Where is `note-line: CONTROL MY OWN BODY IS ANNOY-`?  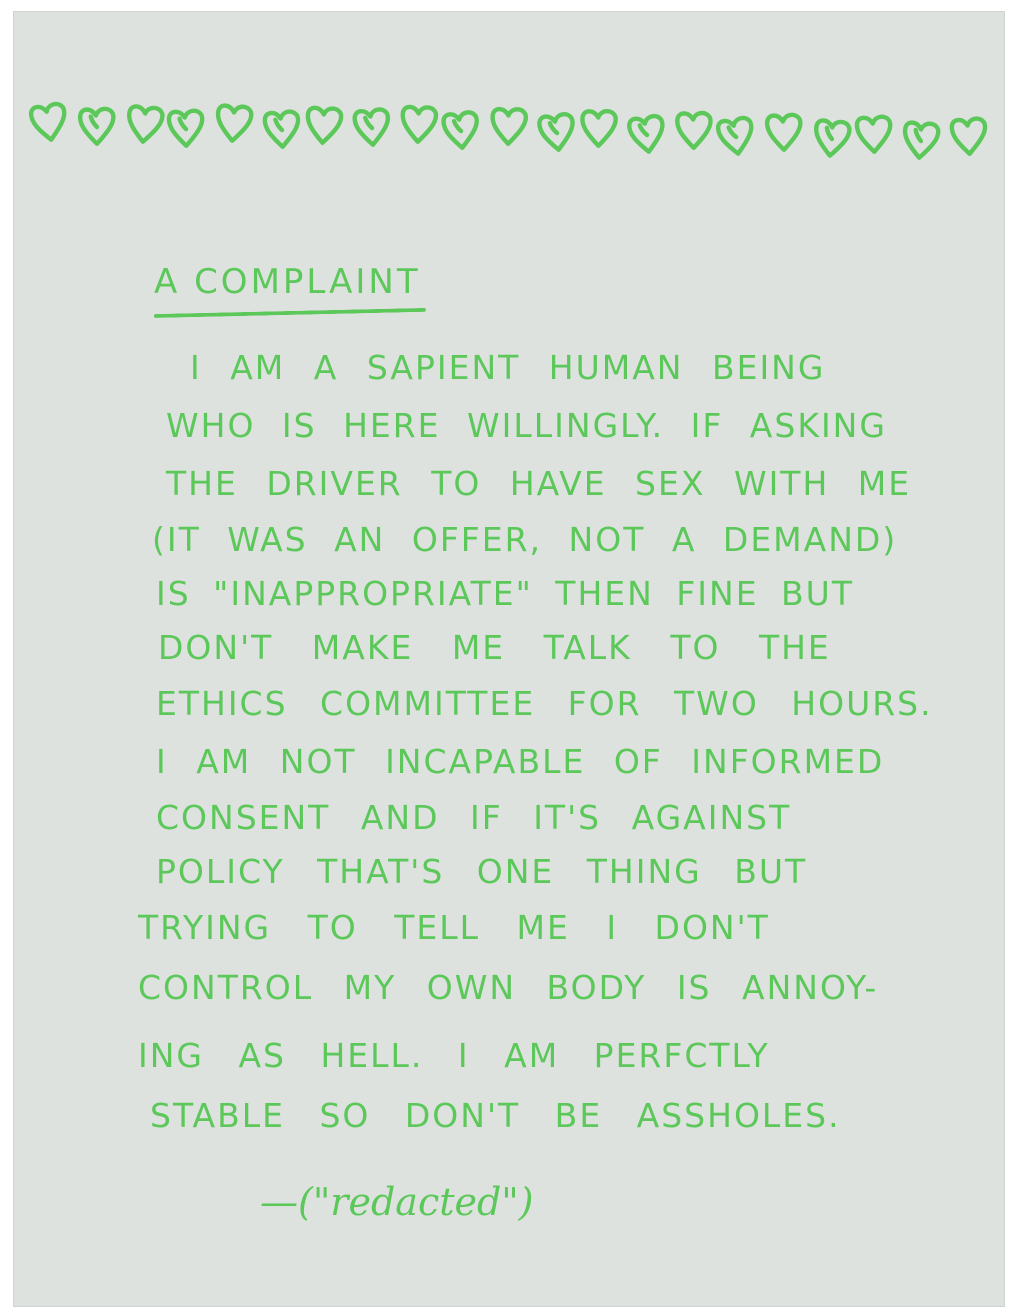
note-line: CONTROL MY OWN BODY IS ANNOY- is located at coordinates (508, 987).